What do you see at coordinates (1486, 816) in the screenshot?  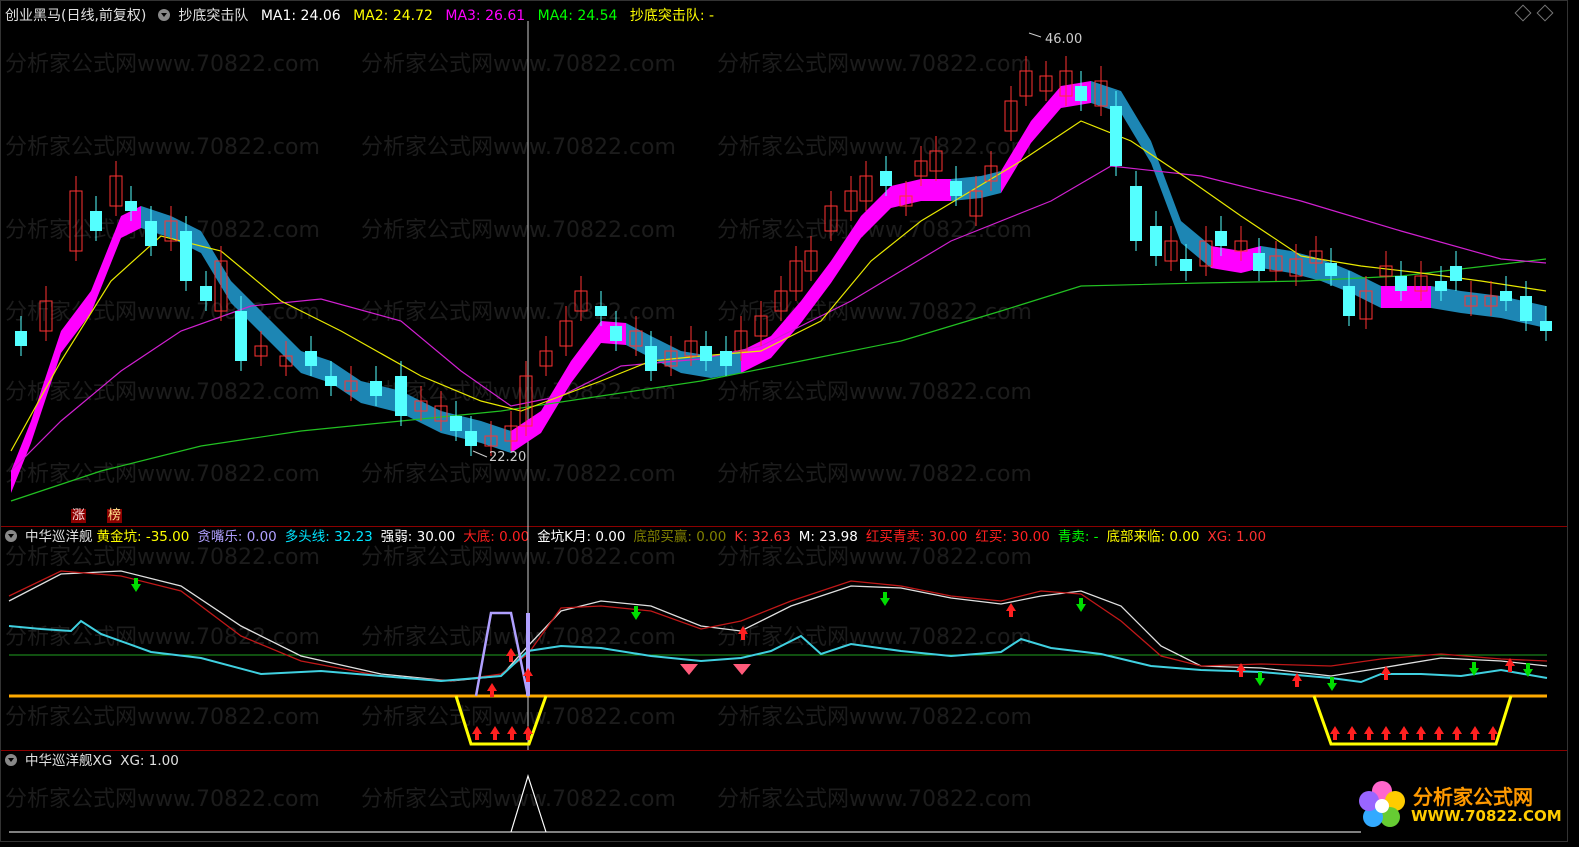 I see `logo-url: WWW.70822.COM` at bounding box center [1486, 816].